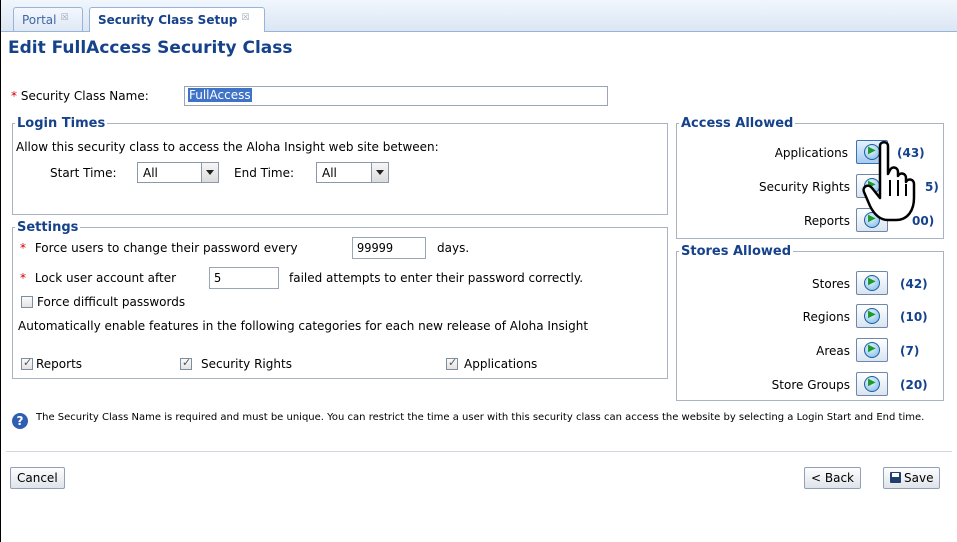 The height and width of the screenshot is (542, 957). I want to click on security-class-name-label: Security Class Name:, so click(84, 96).